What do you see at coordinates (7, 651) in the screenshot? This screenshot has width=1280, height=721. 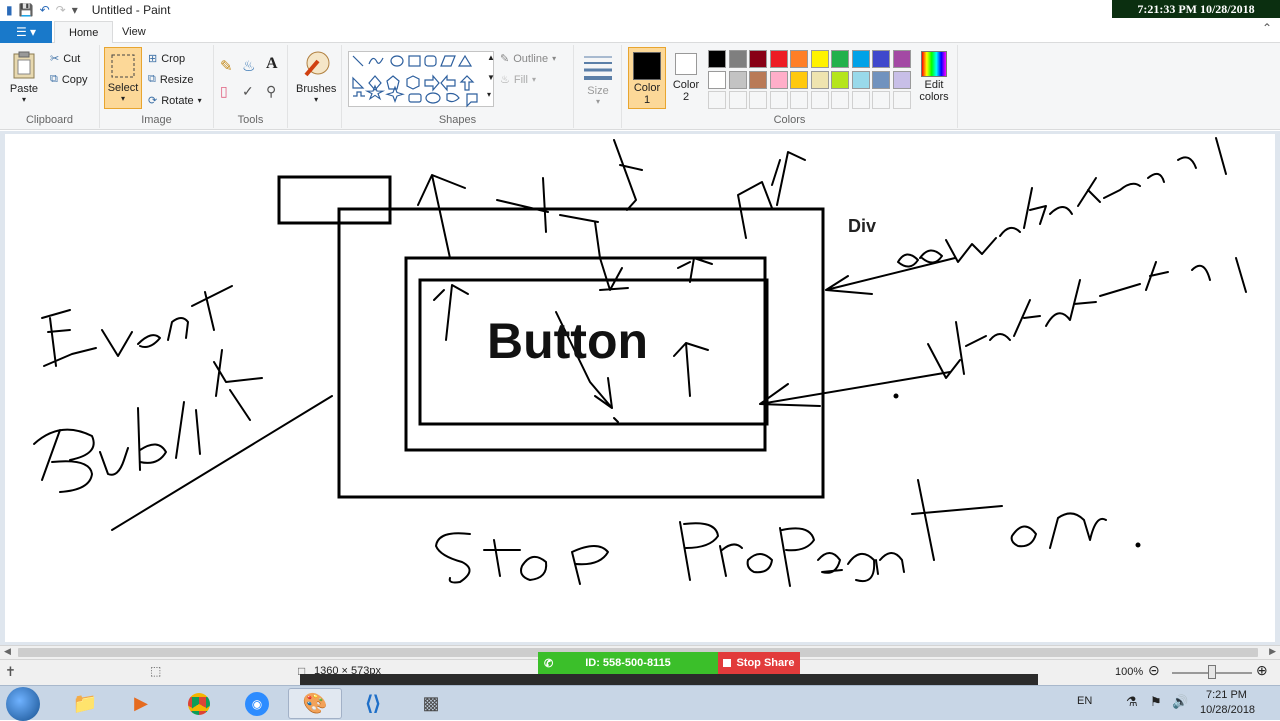 I see `scroll-left-icon: ◀` at bounding box center [7, 651].